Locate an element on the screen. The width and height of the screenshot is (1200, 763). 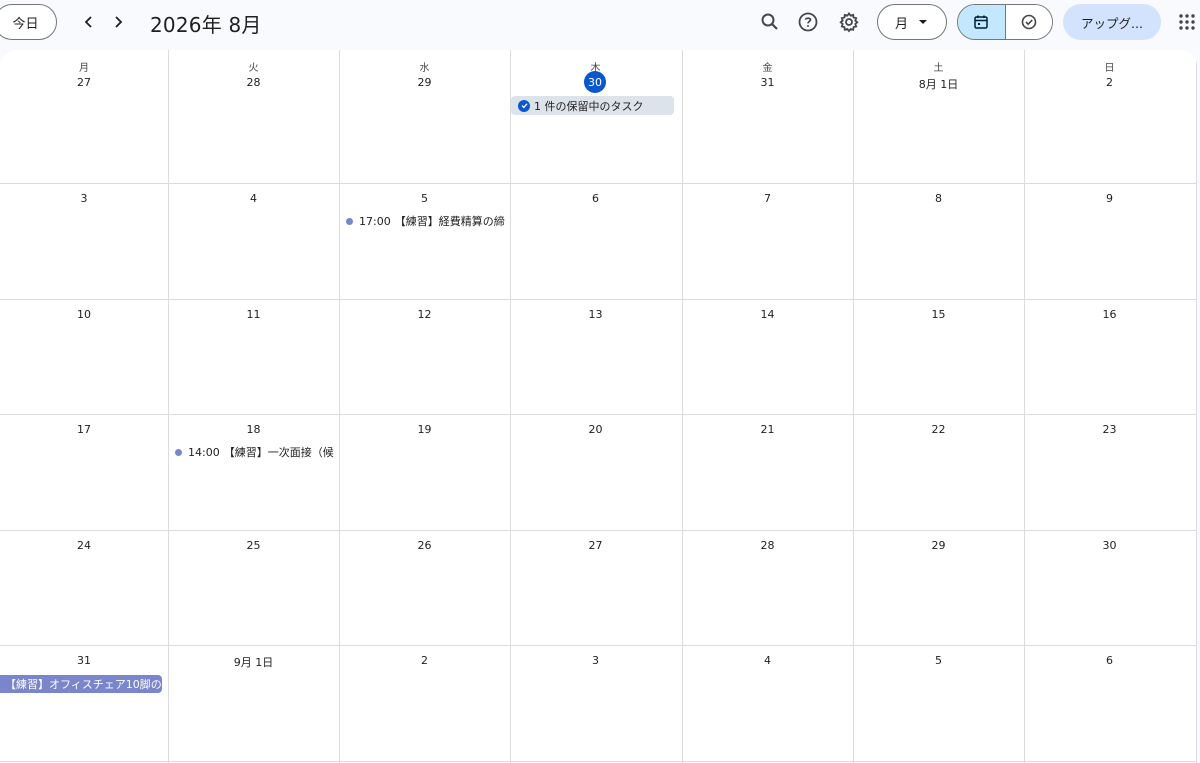
day-cell: 金 31 is located at coordinates (767, 107).